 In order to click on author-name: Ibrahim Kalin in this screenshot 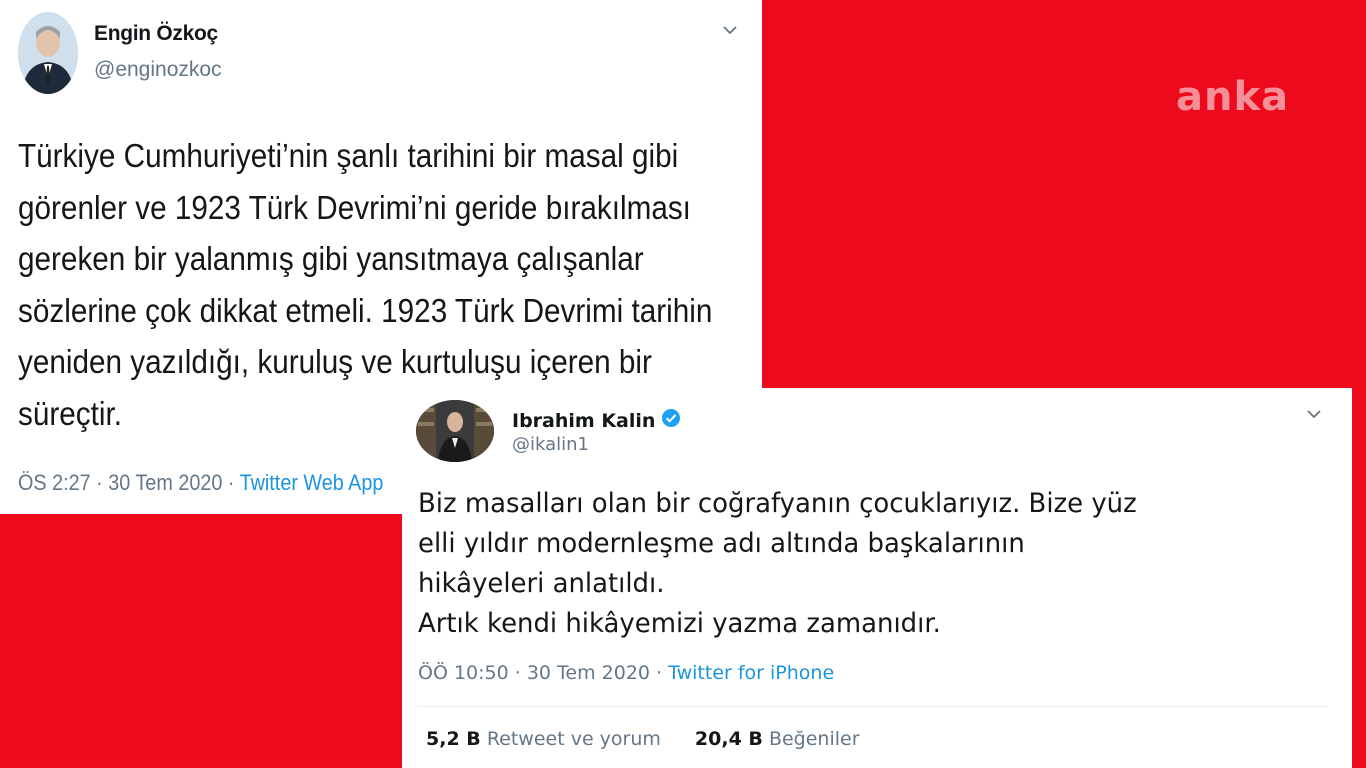, I will do `click(596, 420)`.